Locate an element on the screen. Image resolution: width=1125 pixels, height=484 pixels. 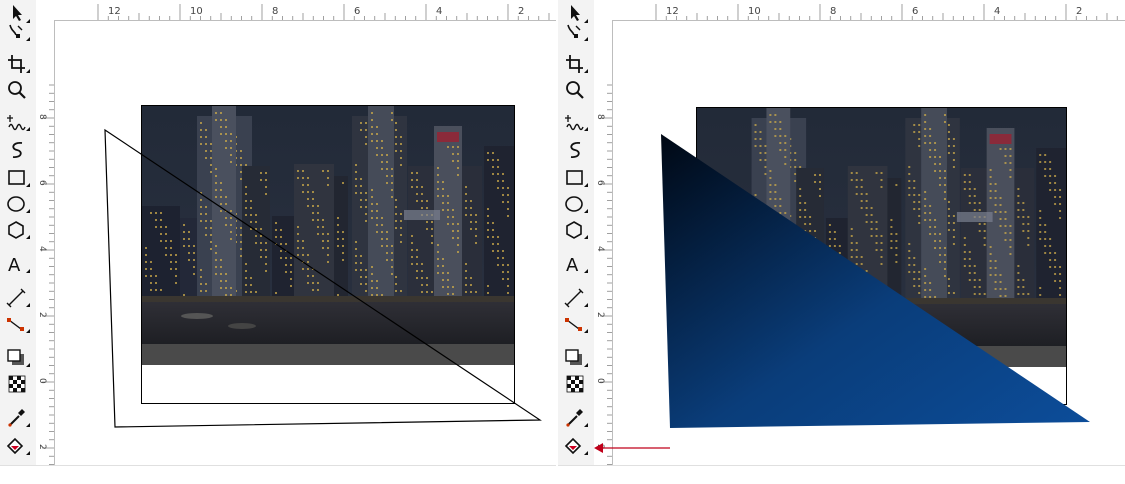
vertical-ruler: 8 6 4 2 0 2 is located at coordinates (45, 243).